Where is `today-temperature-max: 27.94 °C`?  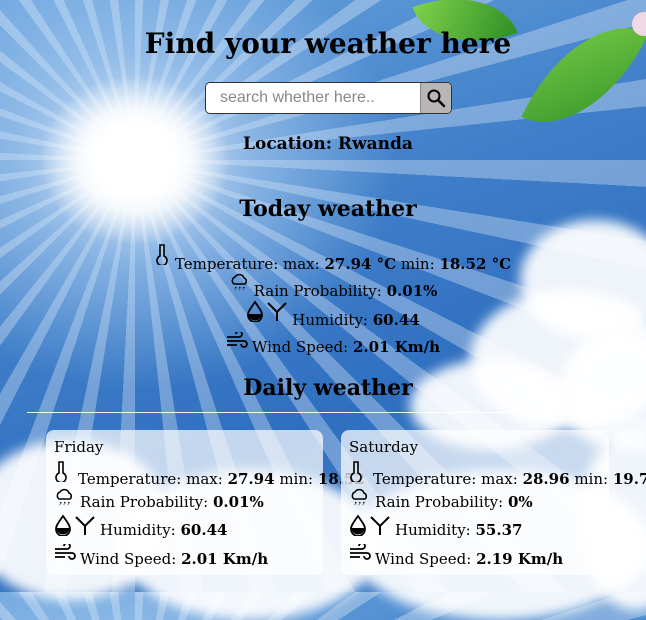
today-temperature-max: 27.94 °C is located at coordinates (360, 264).